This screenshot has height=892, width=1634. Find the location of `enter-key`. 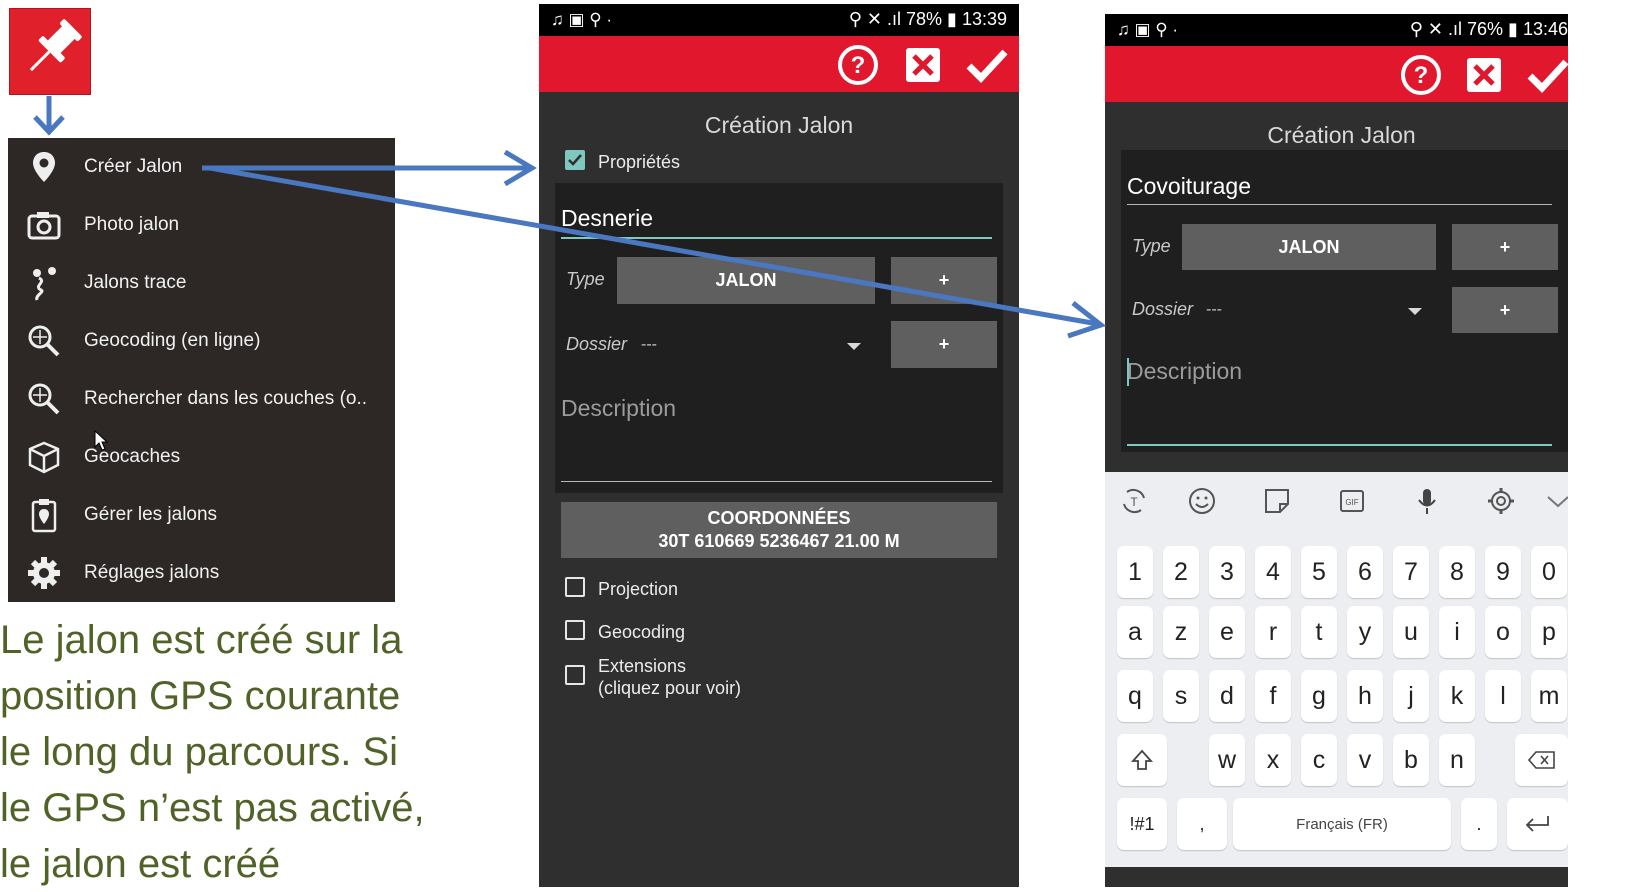

enter-key is located at coordinates (1537, 824).